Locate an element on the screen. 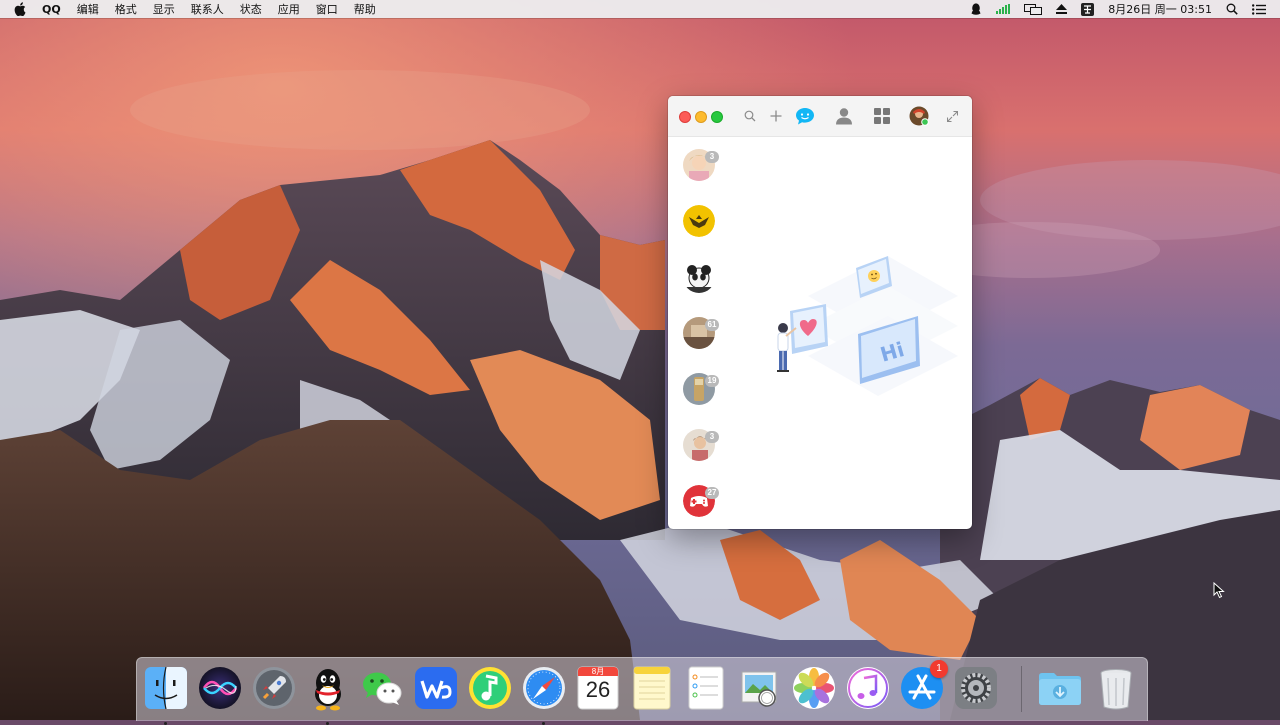 The image size is (1280, 725). launchpad-rocket-icon is located at coordinates (274, 688).